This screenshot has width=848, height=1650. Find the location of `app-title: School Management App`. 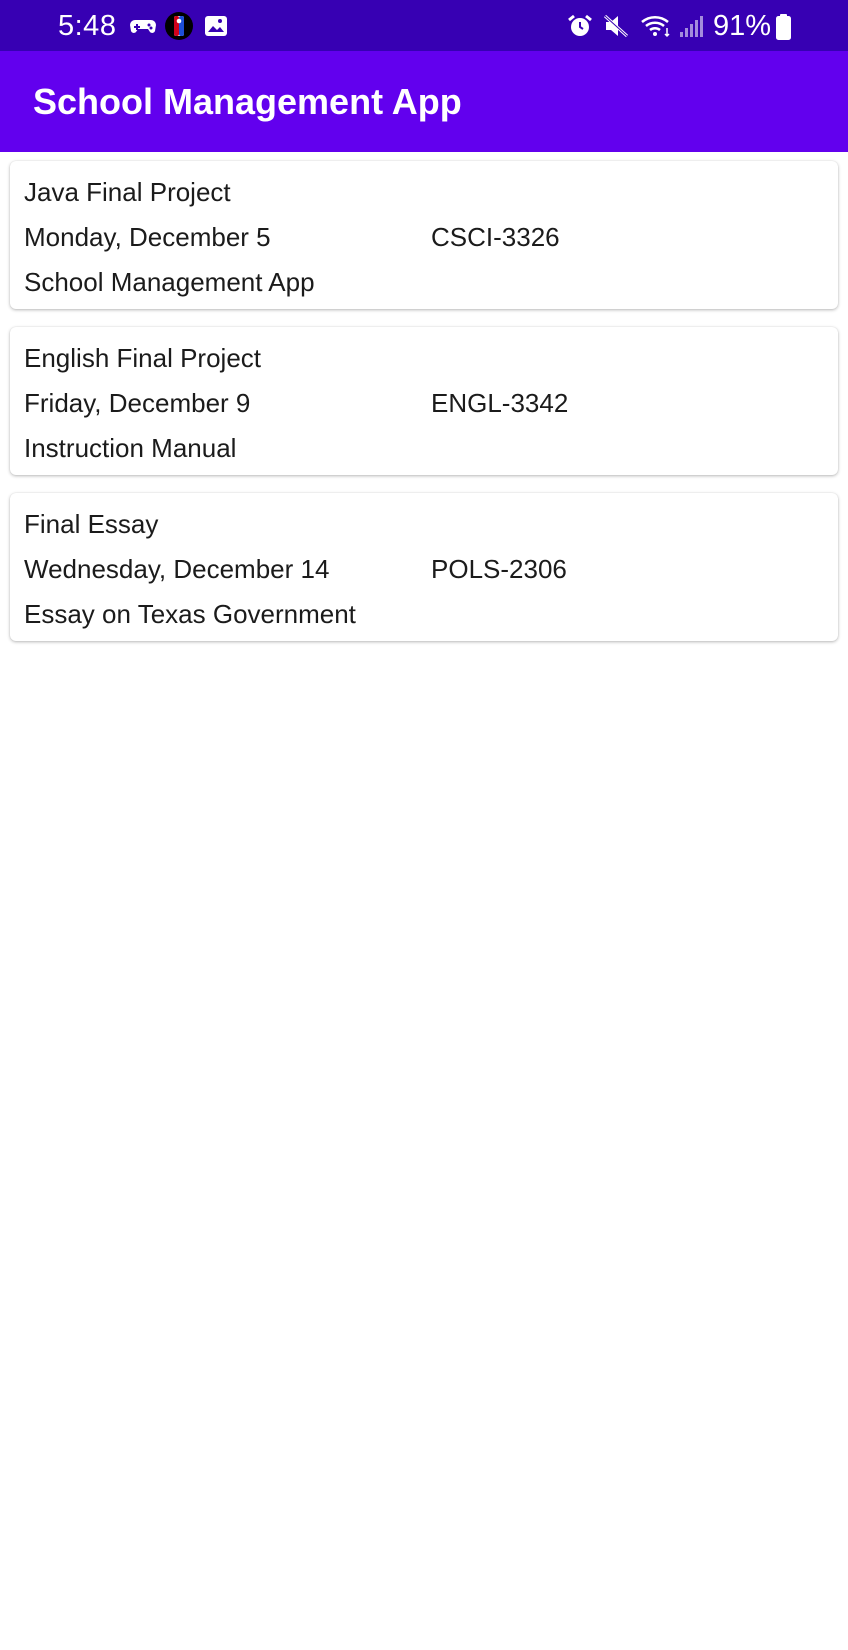

app-title: School Management App is located at coordinates (247, 101).